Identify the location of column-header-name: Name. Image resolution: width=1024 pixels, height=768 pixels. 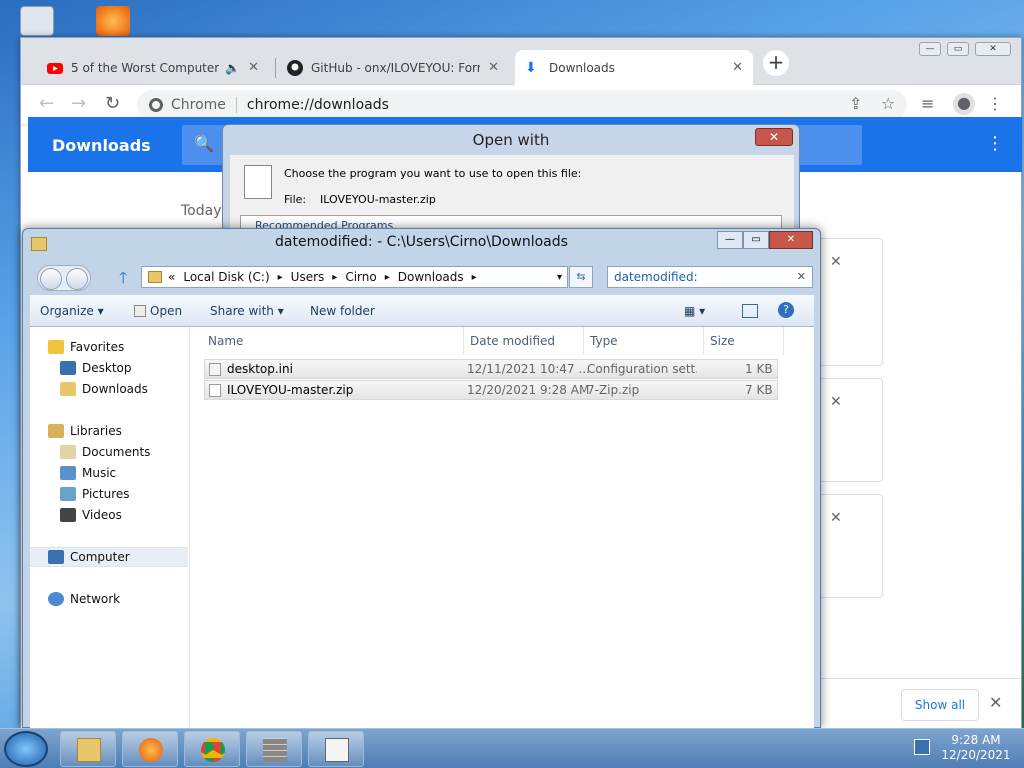
(333, 341).